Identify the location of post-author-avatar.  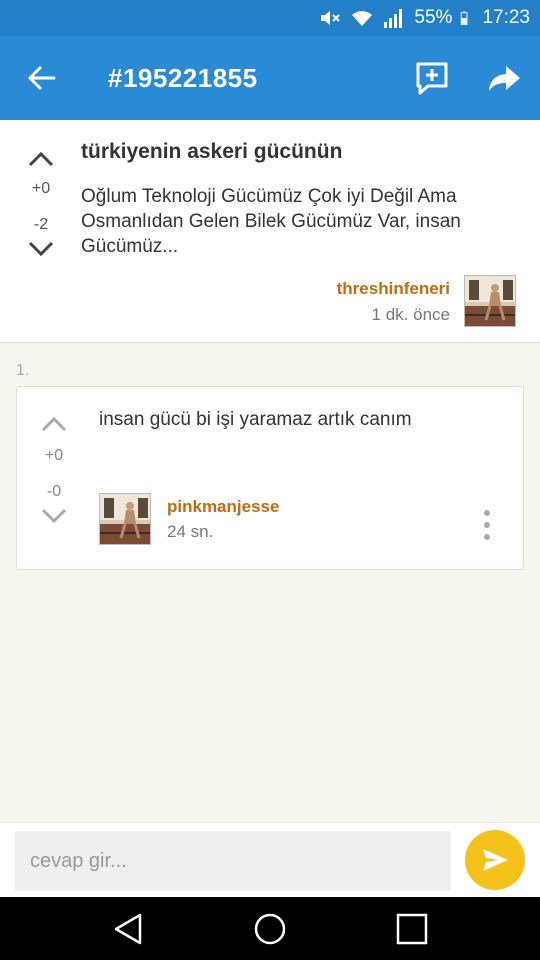
(490, 301).